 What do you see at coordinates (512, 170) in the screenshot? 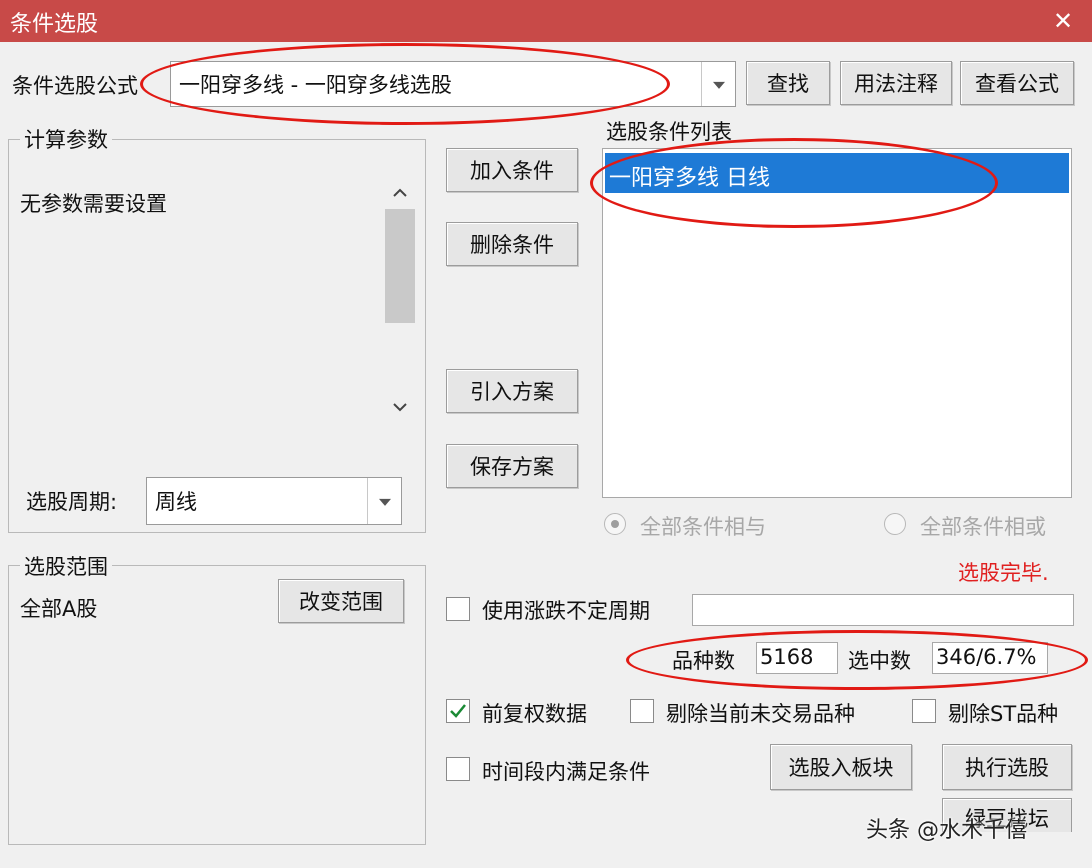
I see `add-condition-button: 加入条件` at bounding box center [512, 170].